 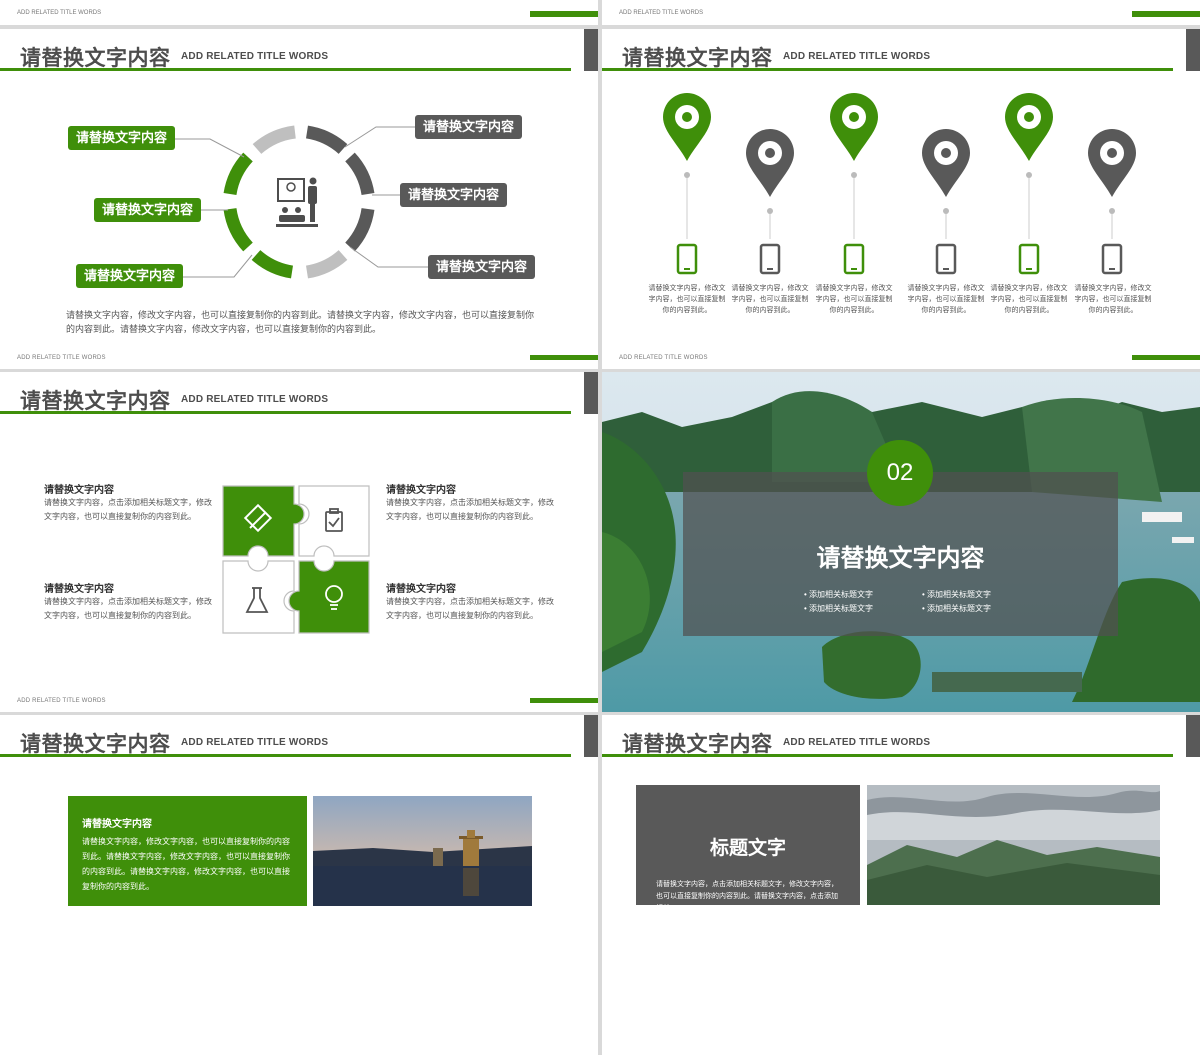 I want to click on label-right-1: 请替换文字内容, so click(x=469, y=127).